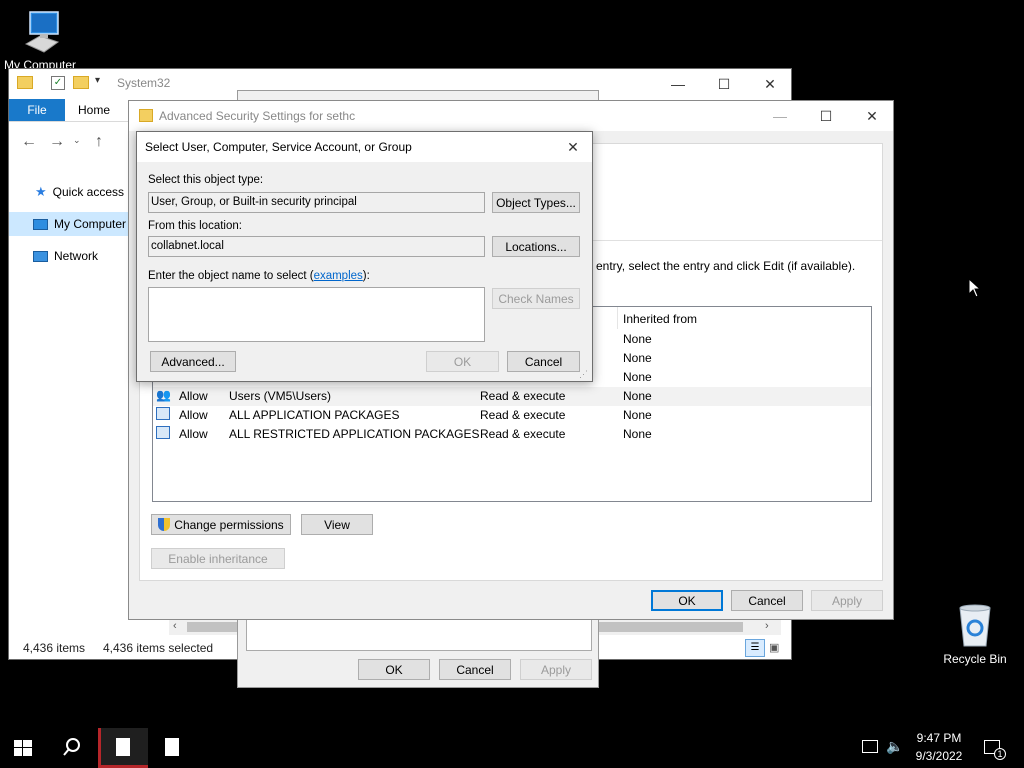 This screenshot has height=768, width=1024. What do you see at coordinates (366, 276) in the screenshot?
I see `object-name-label-suffix: ):` at bounding box center [366, 276].